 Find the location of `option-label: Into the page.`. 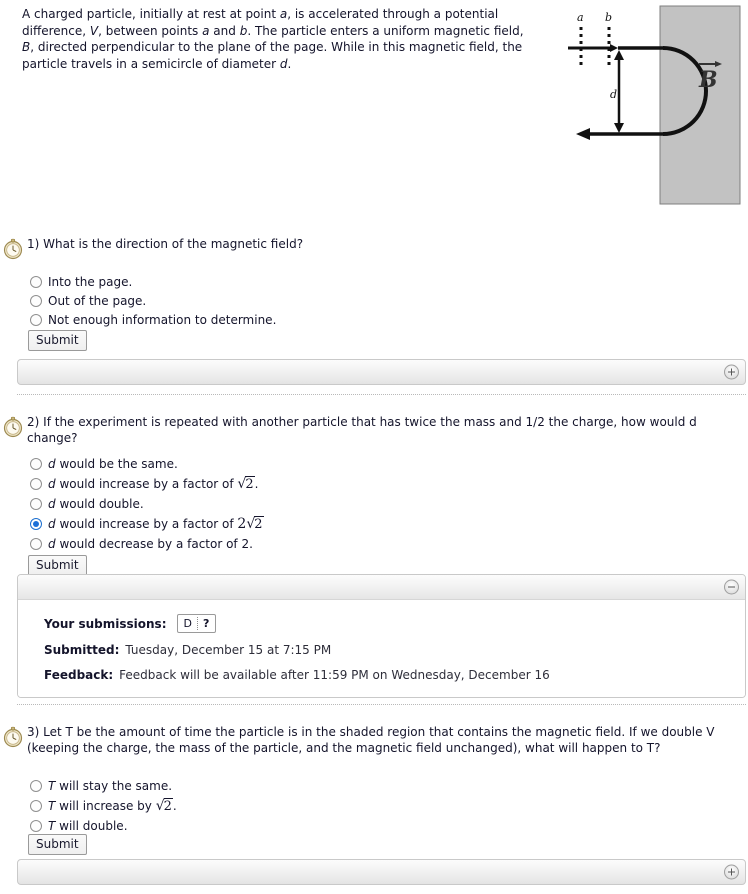

option-label: Into the page. is located at coordinates (90, 281).